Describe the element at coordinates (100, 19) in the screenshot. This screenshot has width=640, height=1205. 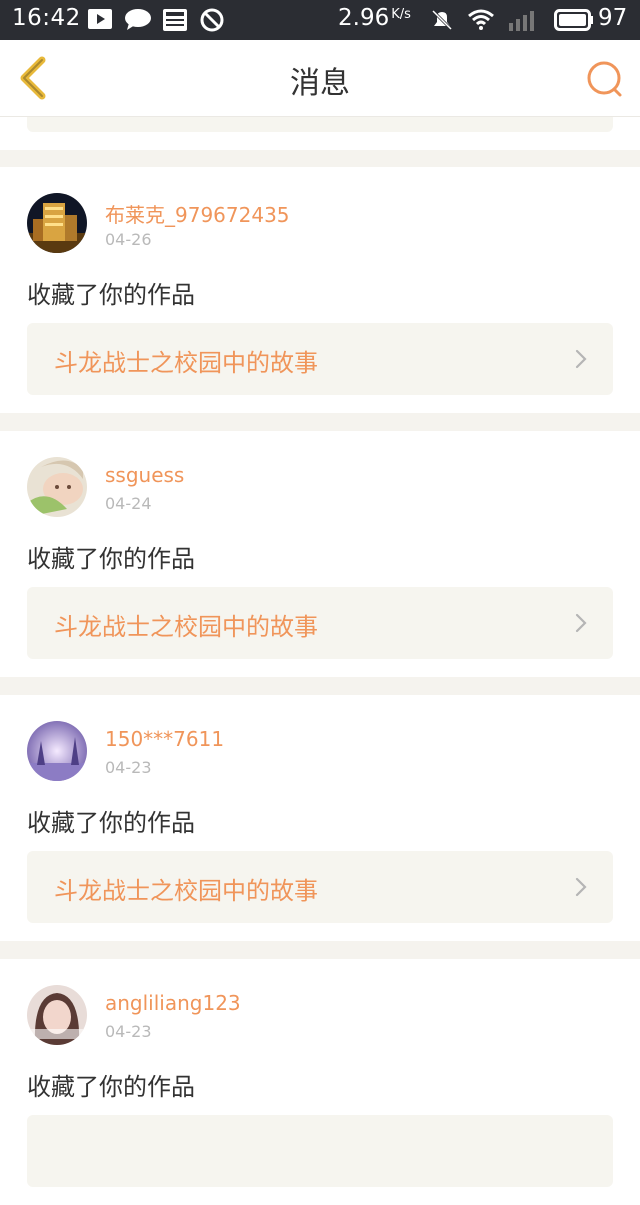
I see `video-icon` at that location.